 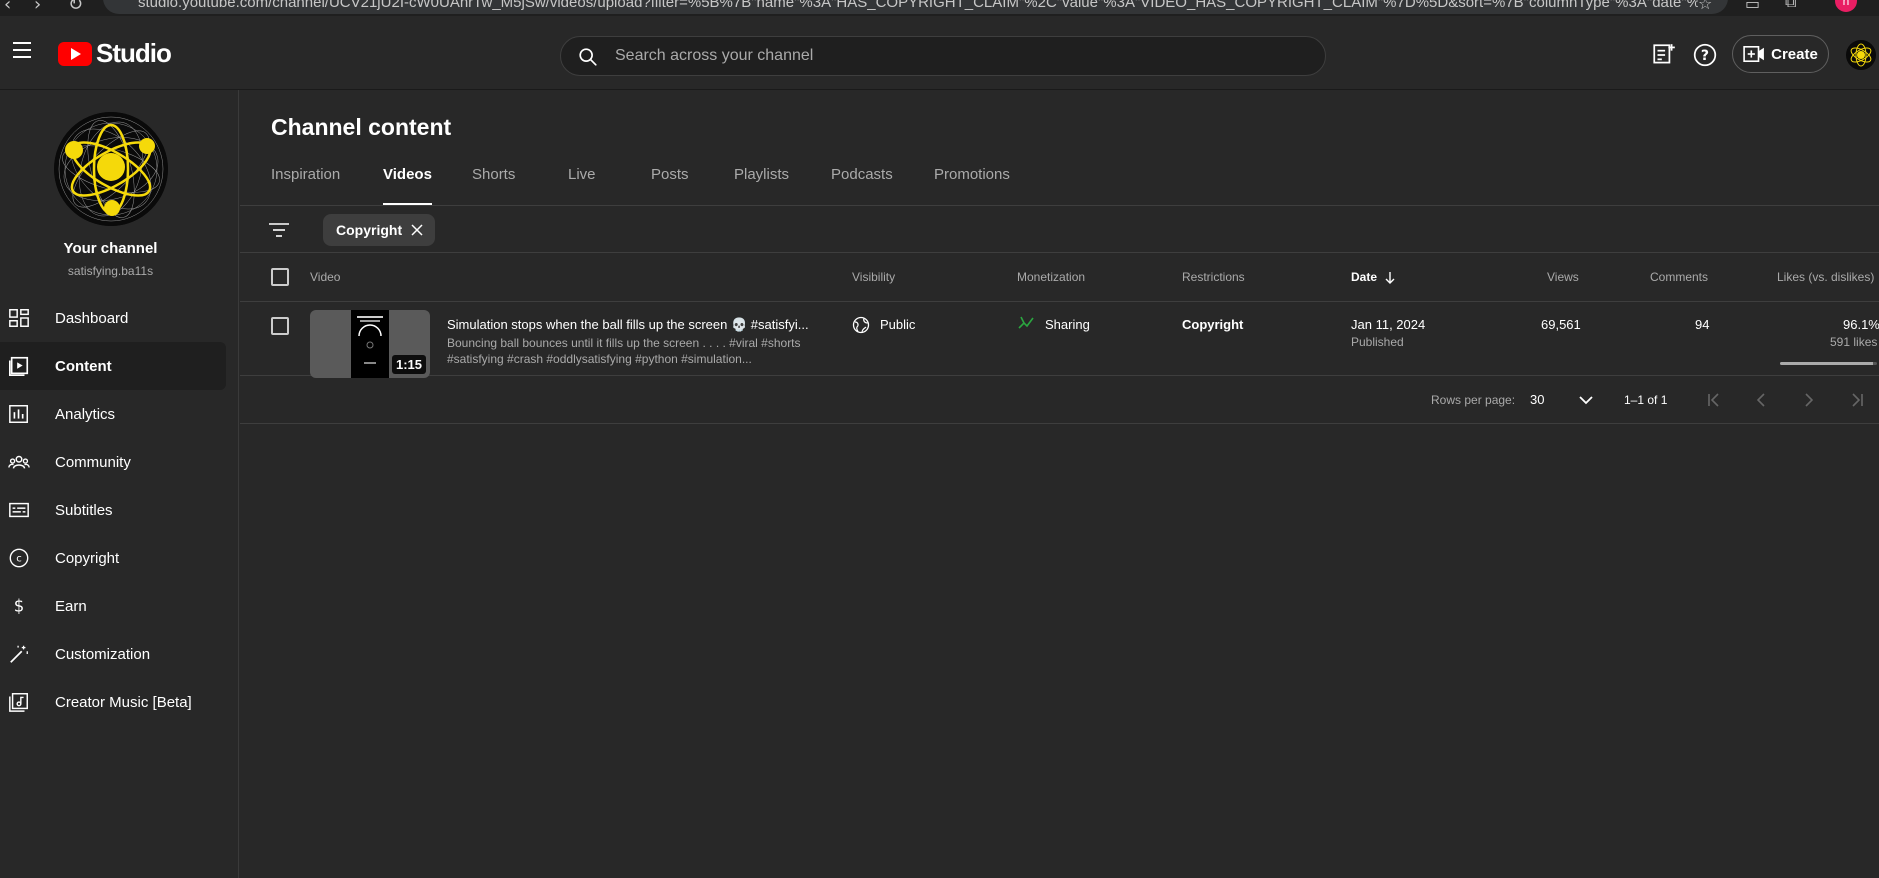 I want to click on restrictions-value: Copyright, so click(x=1212, y=324).